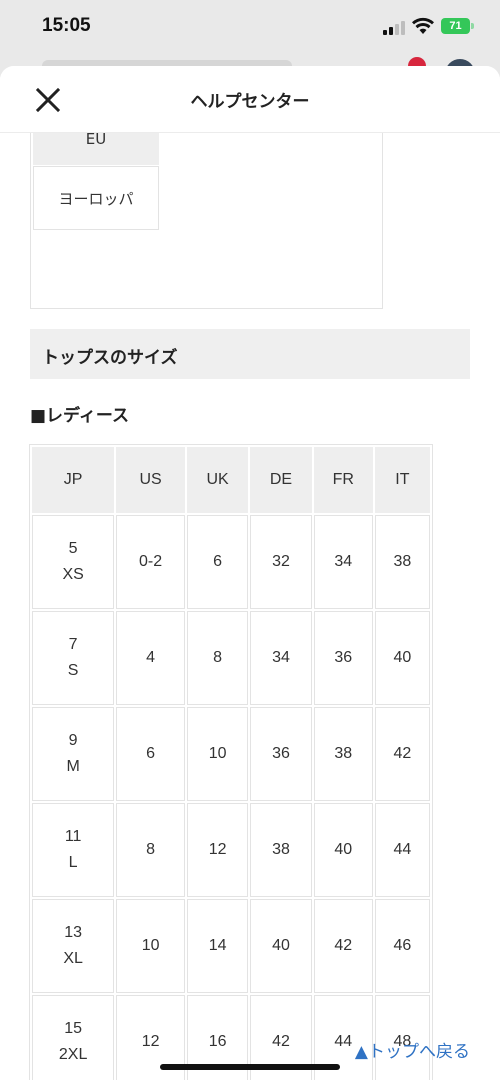 Image resolution: width=500 pixels, height=1080 pixels. Describe the element at coordinates (343, 754) in the screenshot. I see `cell-fr: 38` at that location.